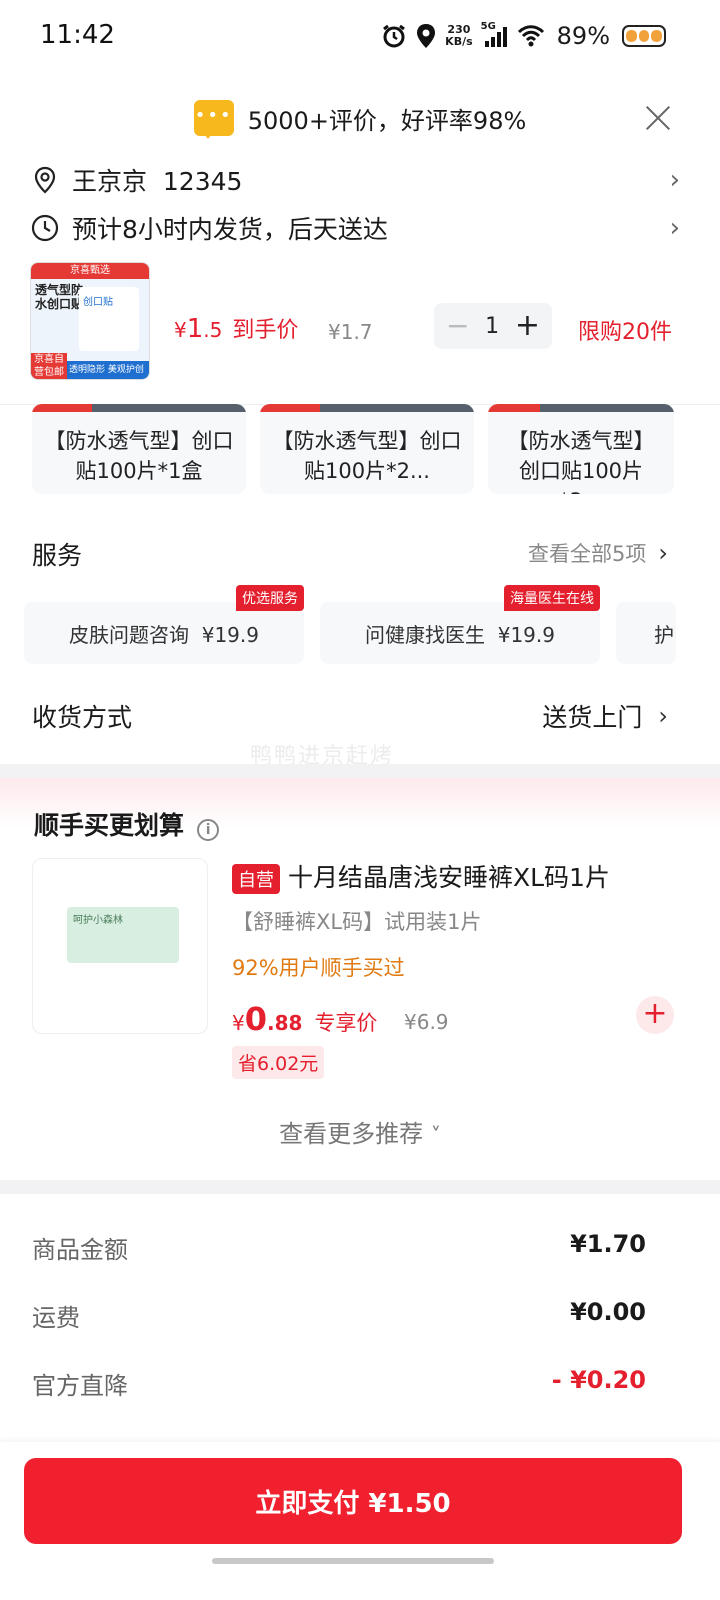  Describe the element at coordinates (318, 968) in the screenshot. I see `recommend-bought-rate: 92%用户顺手买过` at that location.